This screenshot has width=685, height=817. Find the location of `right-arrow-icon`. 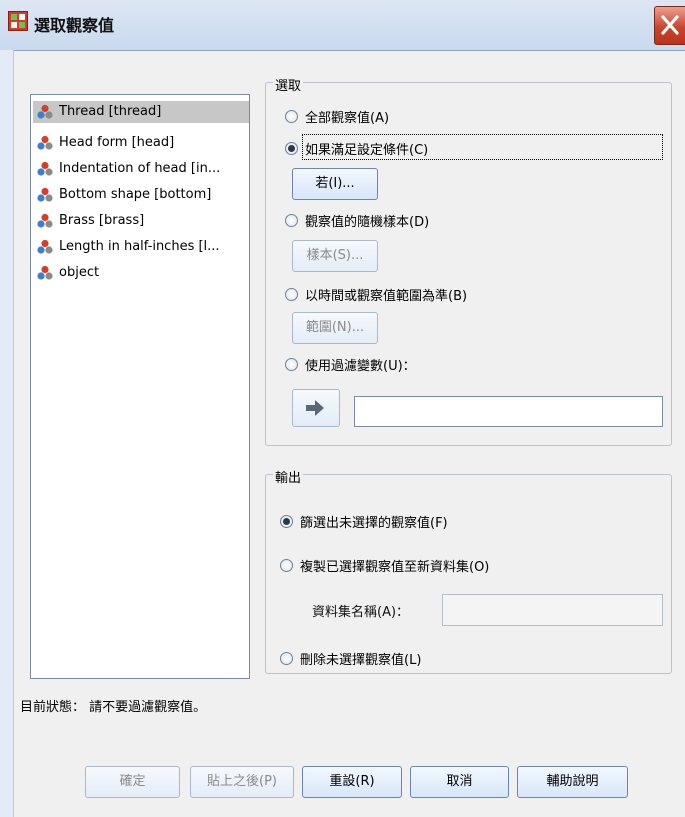

right-arrow-icon is located at coordinates (315, 408).